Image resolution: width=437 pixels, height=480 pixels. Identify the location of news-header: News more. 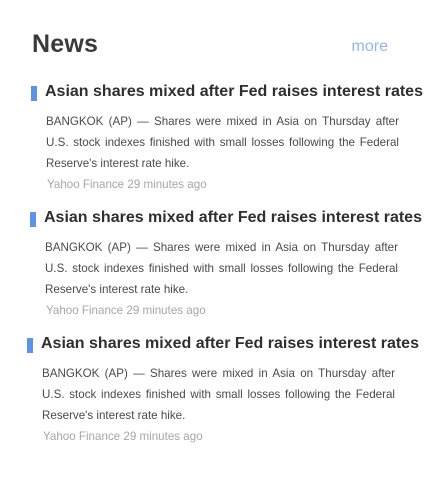
(210, 46).